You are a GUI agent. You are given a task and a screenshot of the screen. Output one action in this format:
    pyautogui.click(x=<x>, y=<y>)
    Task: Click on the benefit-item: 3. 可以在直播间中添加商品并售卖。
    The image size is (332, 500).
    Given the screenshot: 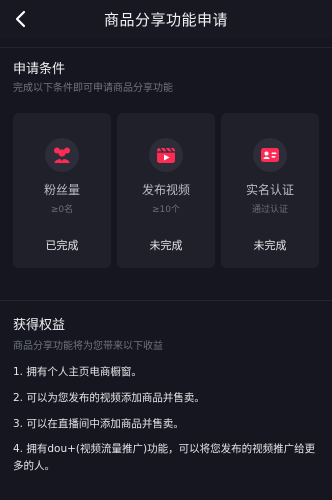 What is the action you would take?
    pyautogui.click(x=98, y=424)
    